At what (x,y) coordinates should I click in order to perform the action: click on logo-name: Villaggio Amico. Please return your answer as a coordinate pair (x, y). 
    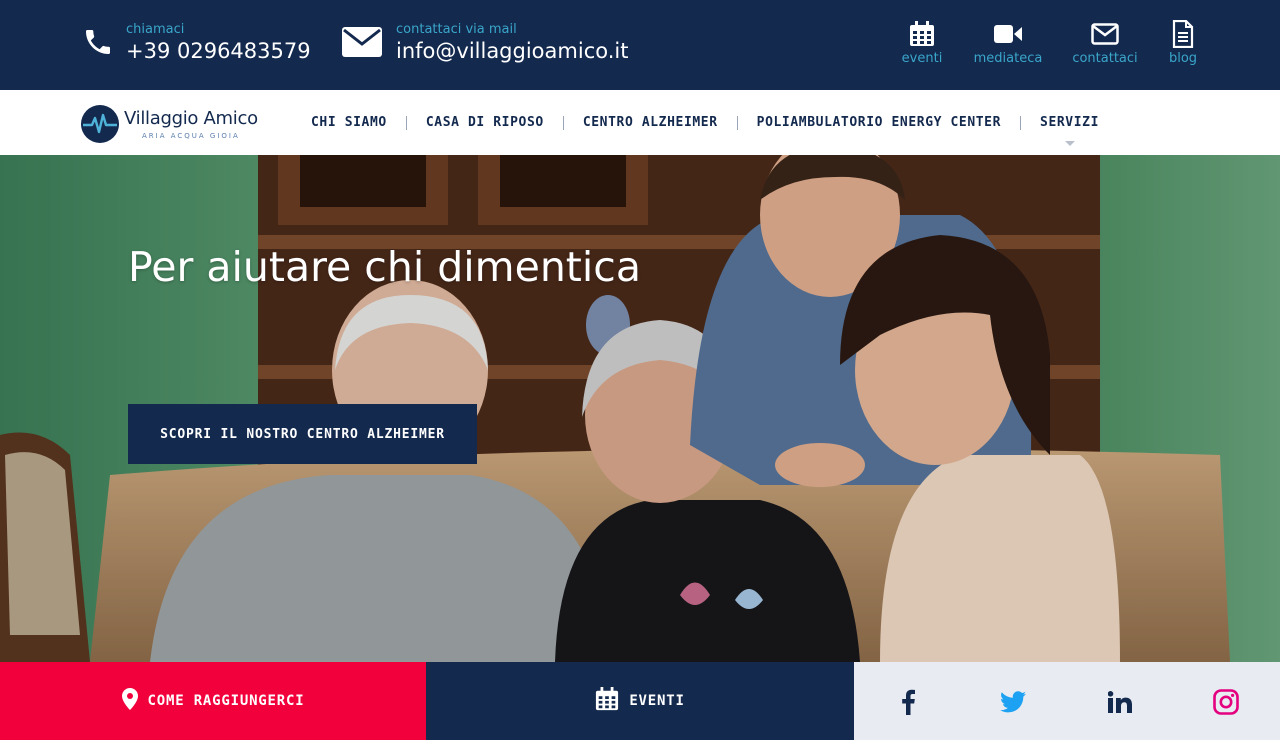
    Looking at the image, I should click on (191, 118).